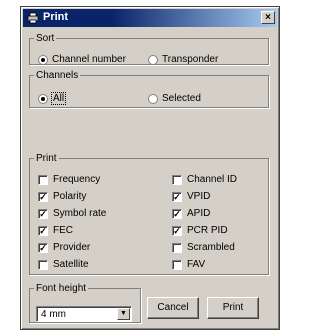  What do you see at coordinates (123, 314) in the screenshot?
I see `chevron-down-icon: ▼` at bounding box center [123, 314].